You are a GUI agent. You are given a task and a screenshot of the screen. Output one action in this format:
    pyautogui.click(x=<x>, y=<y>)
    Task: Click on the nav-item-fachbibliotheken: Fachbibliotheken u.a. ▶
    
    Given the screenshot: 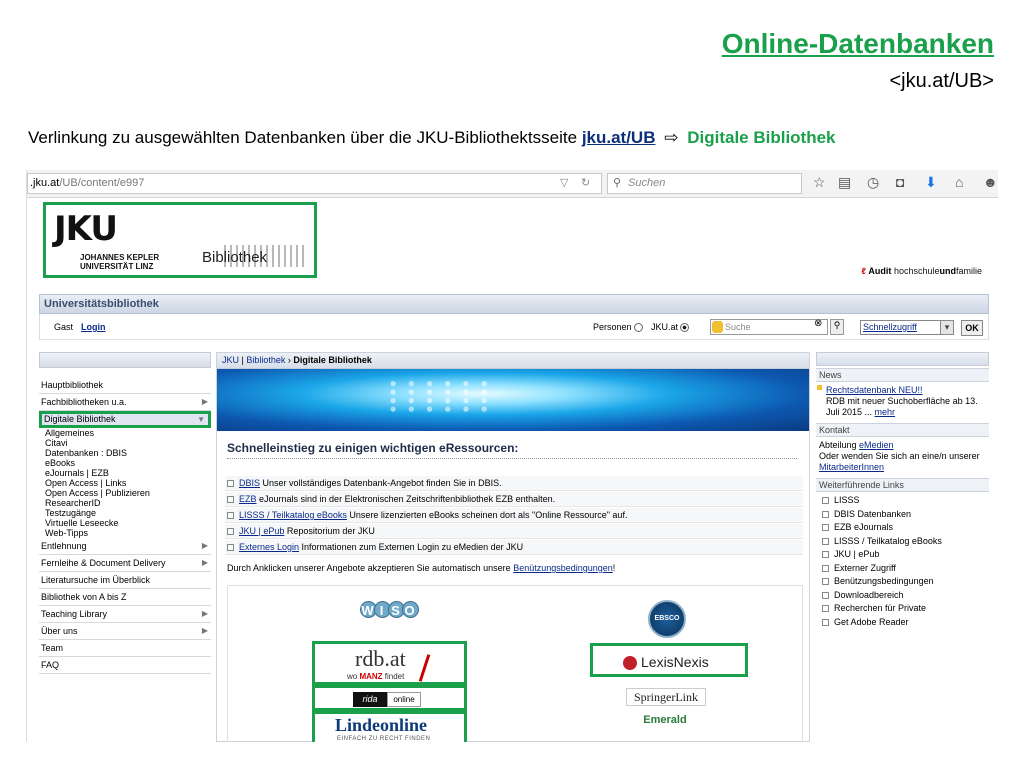 What is the action you would take?
    pyautogui.click(x=125, y=402)
    